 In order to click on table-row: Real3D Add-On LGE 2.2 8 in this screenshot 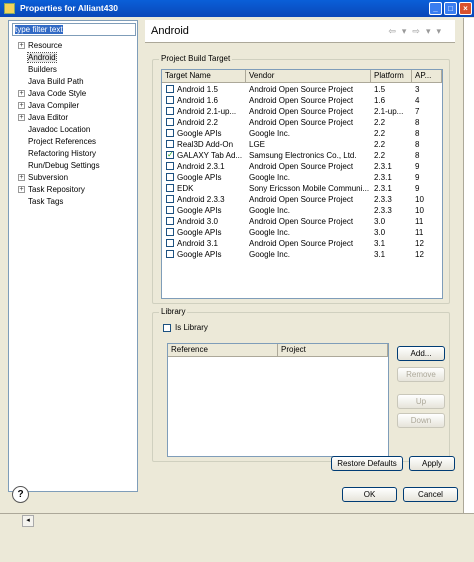, I will do `click(302, 144)`.